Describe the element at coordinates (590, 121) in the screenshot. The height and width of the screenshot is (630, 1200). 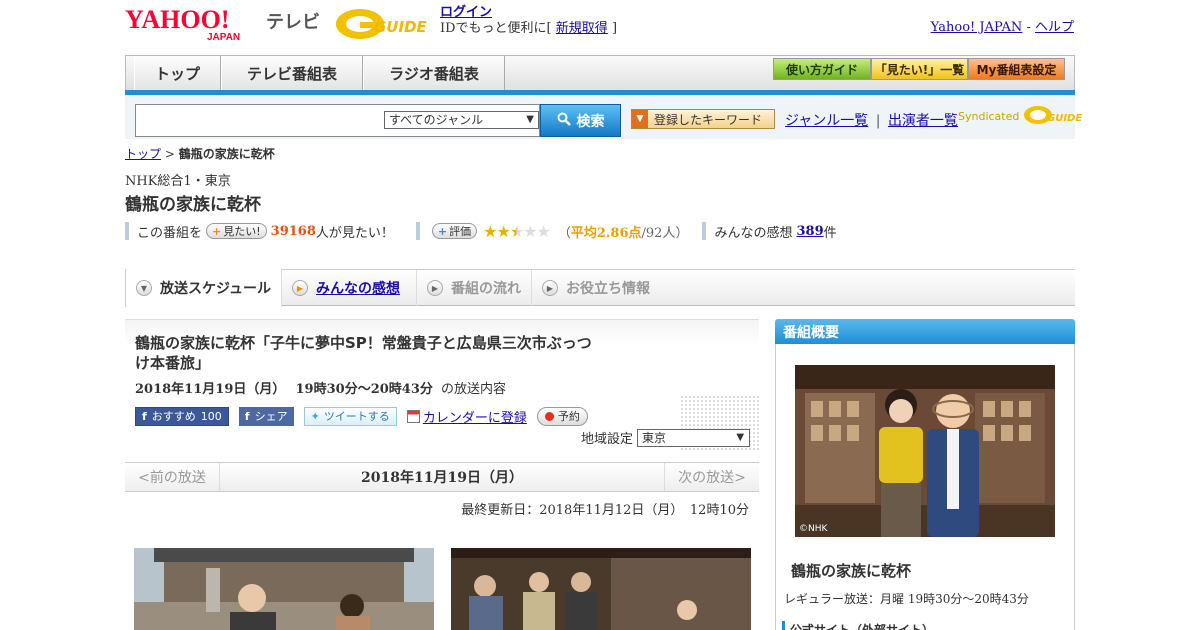
I see `search-button-label: 検索` at that location.